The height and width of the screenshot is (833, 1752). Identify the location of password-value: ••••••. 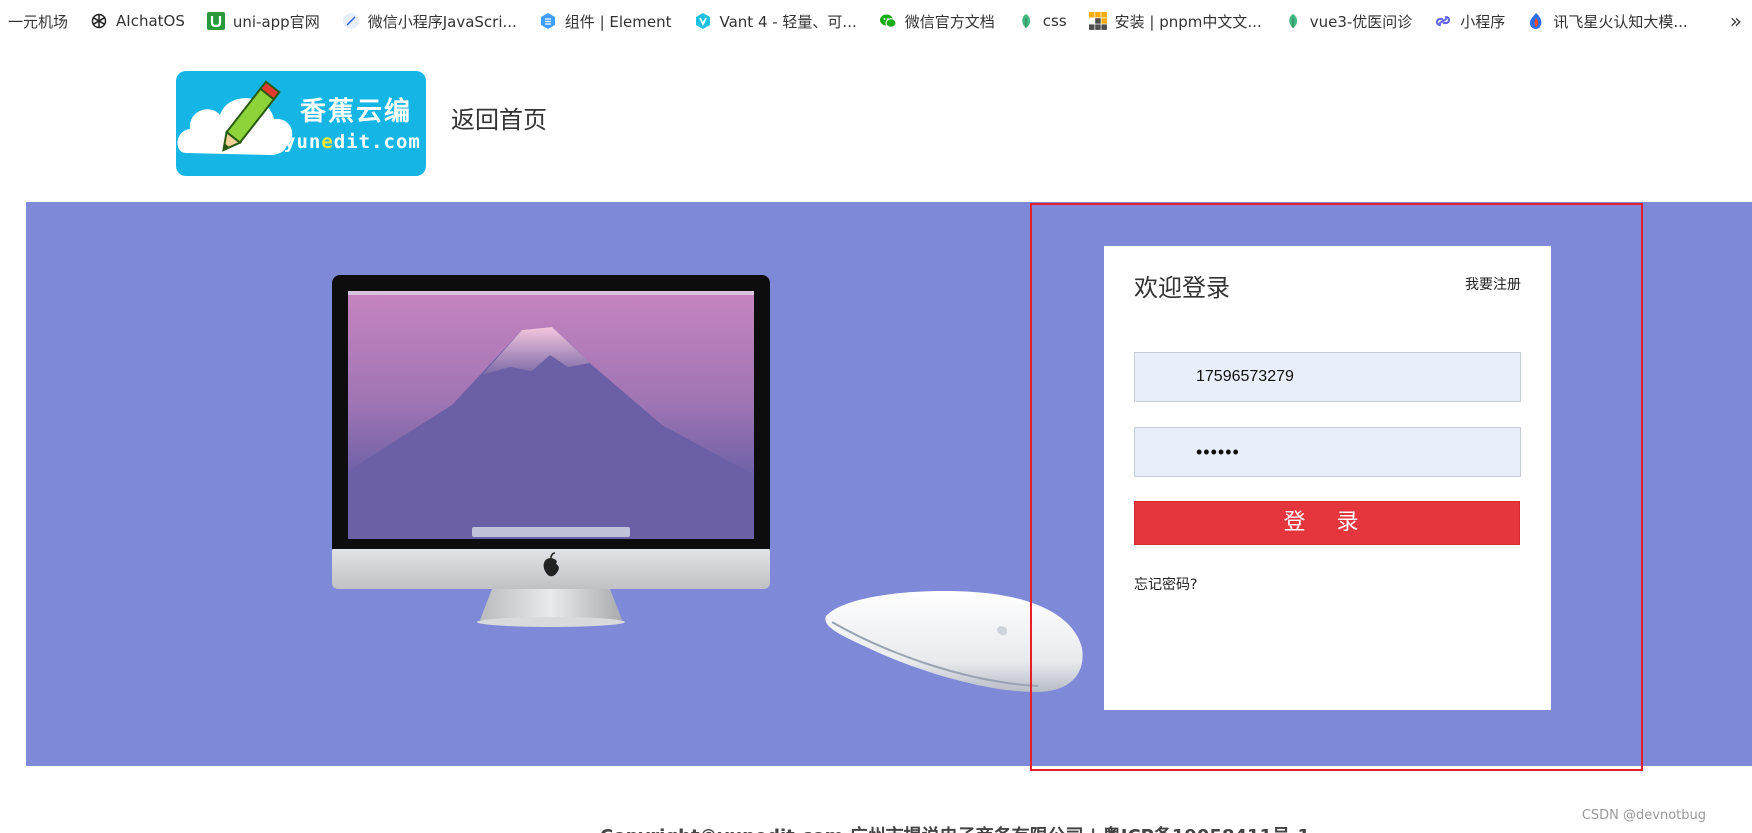
(1218, 452).